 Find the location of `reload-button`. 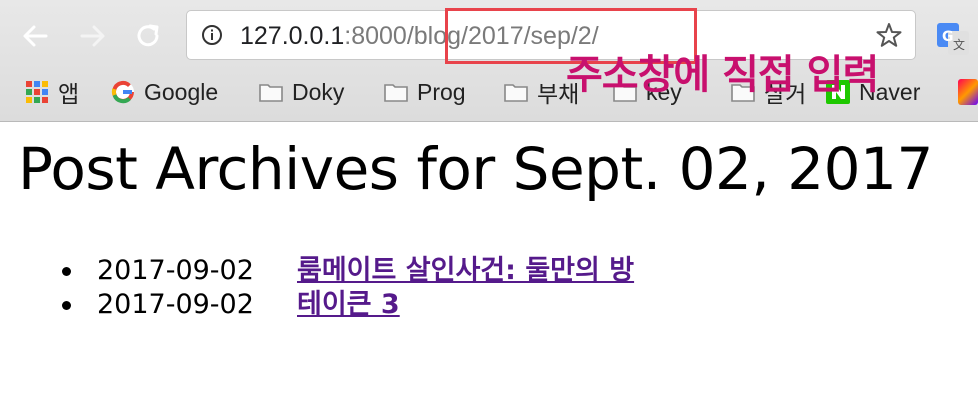

reload-button is located at coordinates (148, 36).